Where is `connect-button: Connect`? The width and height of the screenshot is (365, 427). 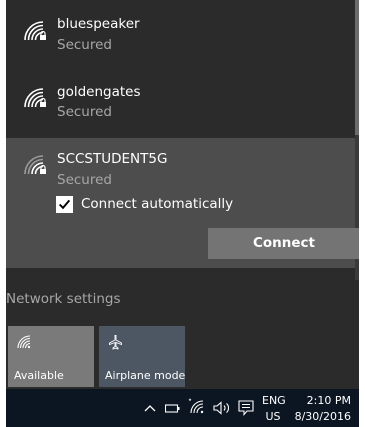
connect-button: Connect is located at coordinates (283, 243).